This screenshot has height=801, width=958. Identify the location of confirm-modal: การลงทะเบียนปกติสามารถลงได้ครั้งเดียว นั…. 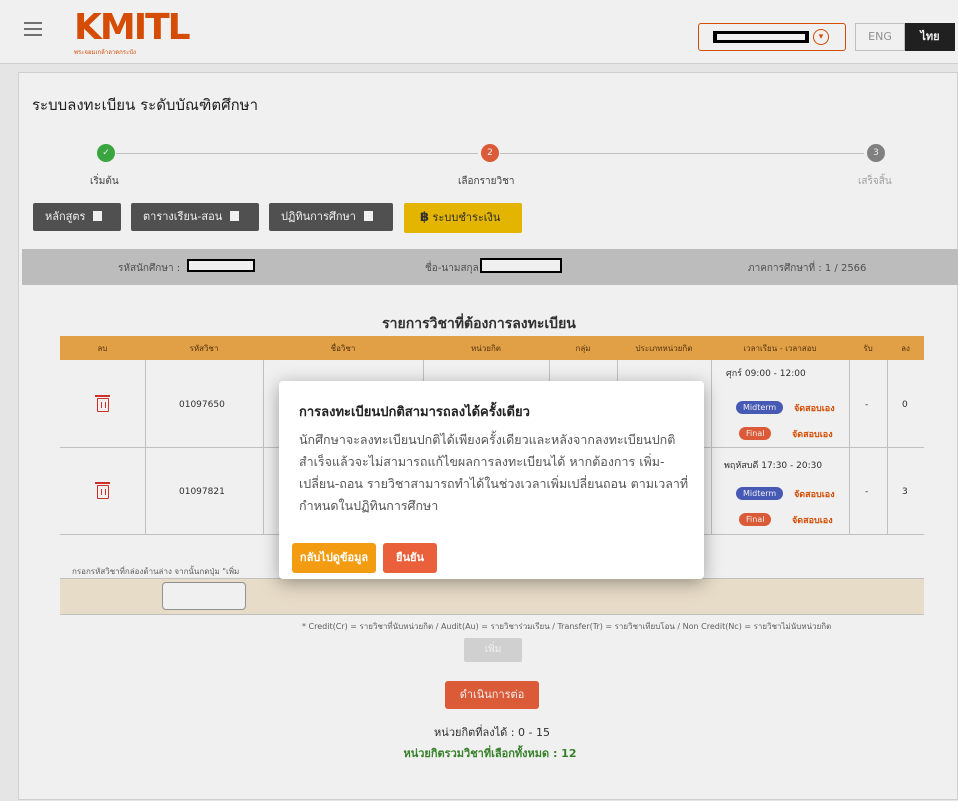
(491, 480).